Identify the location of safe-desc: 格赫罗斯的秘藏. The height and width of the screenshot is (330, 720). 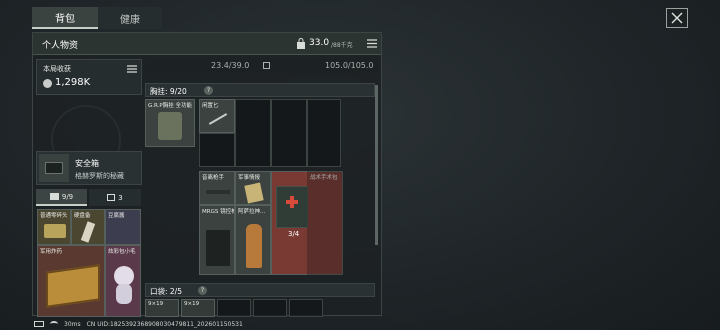
(99, 176).